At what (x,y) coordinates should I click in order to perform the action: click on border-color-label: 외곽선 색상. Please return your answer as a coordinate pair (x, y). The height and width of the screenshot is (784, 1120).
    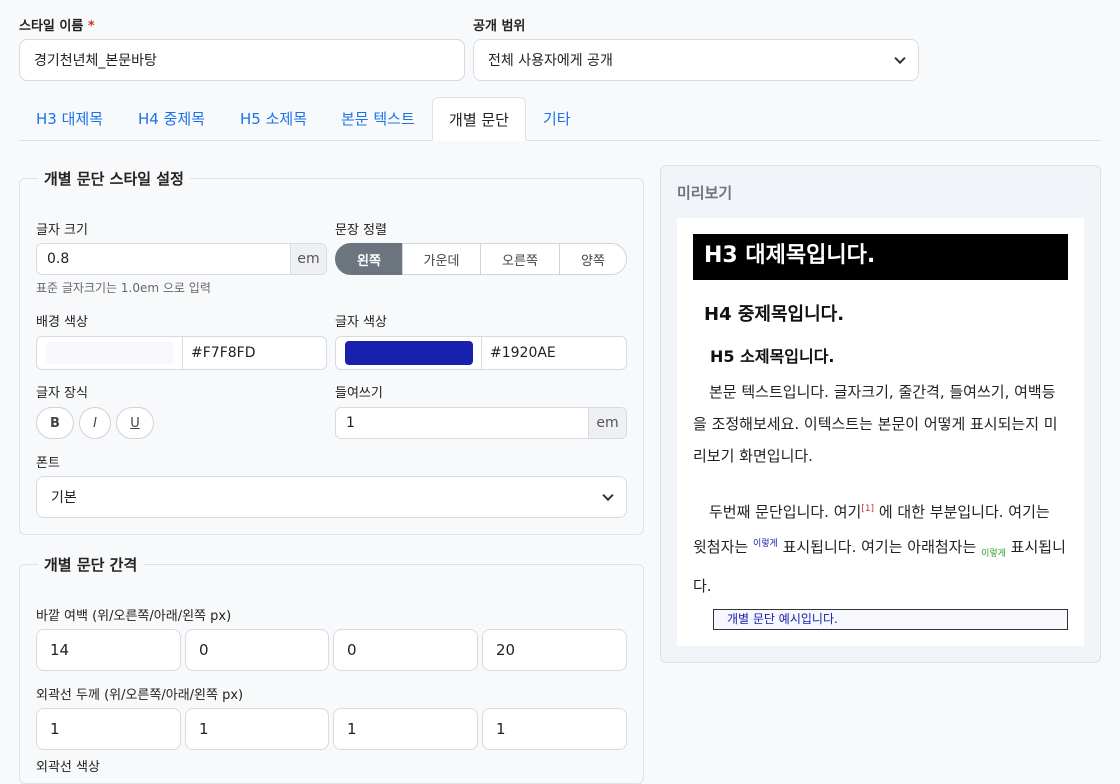
    Looking at the image, I should click on (68, 767).